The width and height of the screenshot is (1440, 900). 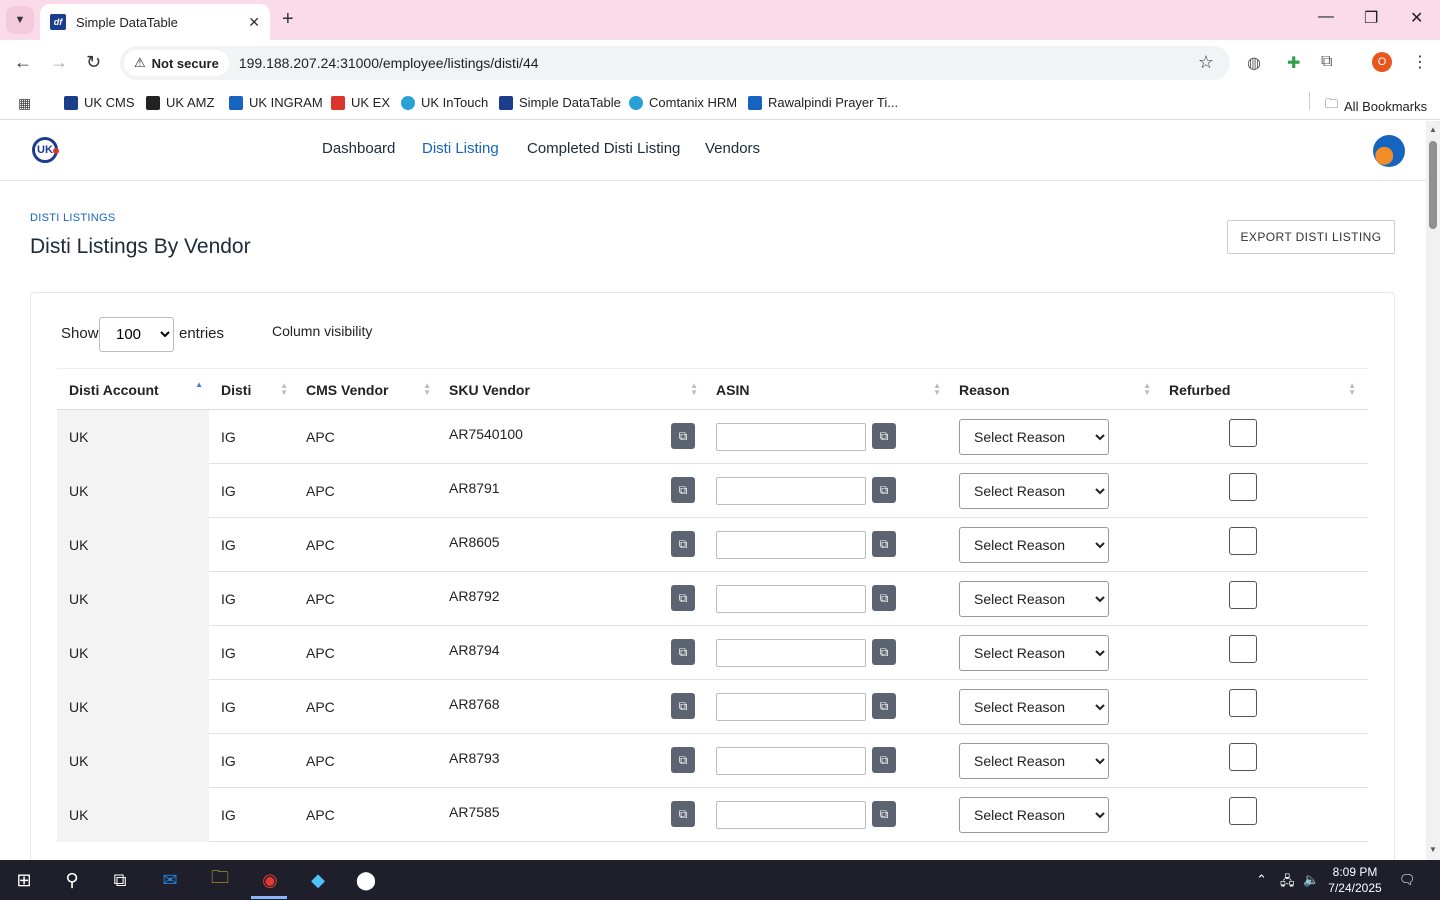 What do you see at coordinates (825, 390) in the screenshot?
I see `col-asin: ASIN ▲ ▼` at bounding box center [825, 390].